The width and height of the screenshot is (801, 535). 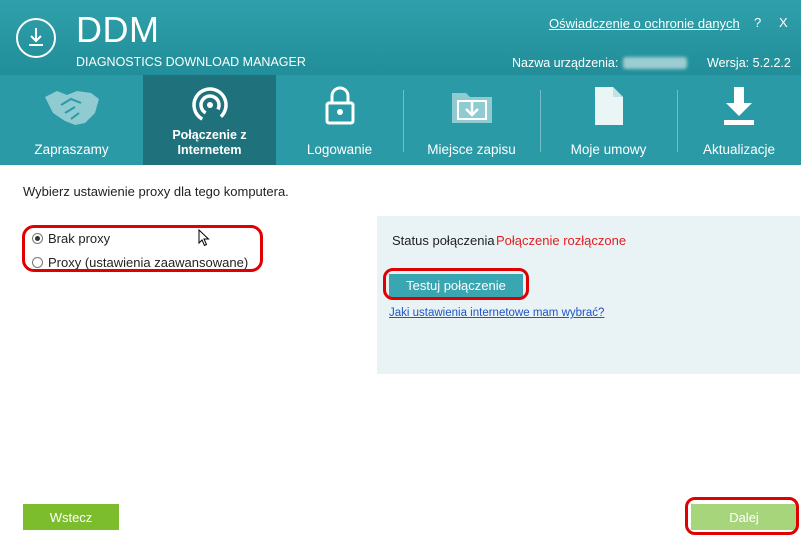 What do you see at coordinates (739, 108) in the screenshot?
I see `download-arrow-icon` at bounding box center [739, 108].